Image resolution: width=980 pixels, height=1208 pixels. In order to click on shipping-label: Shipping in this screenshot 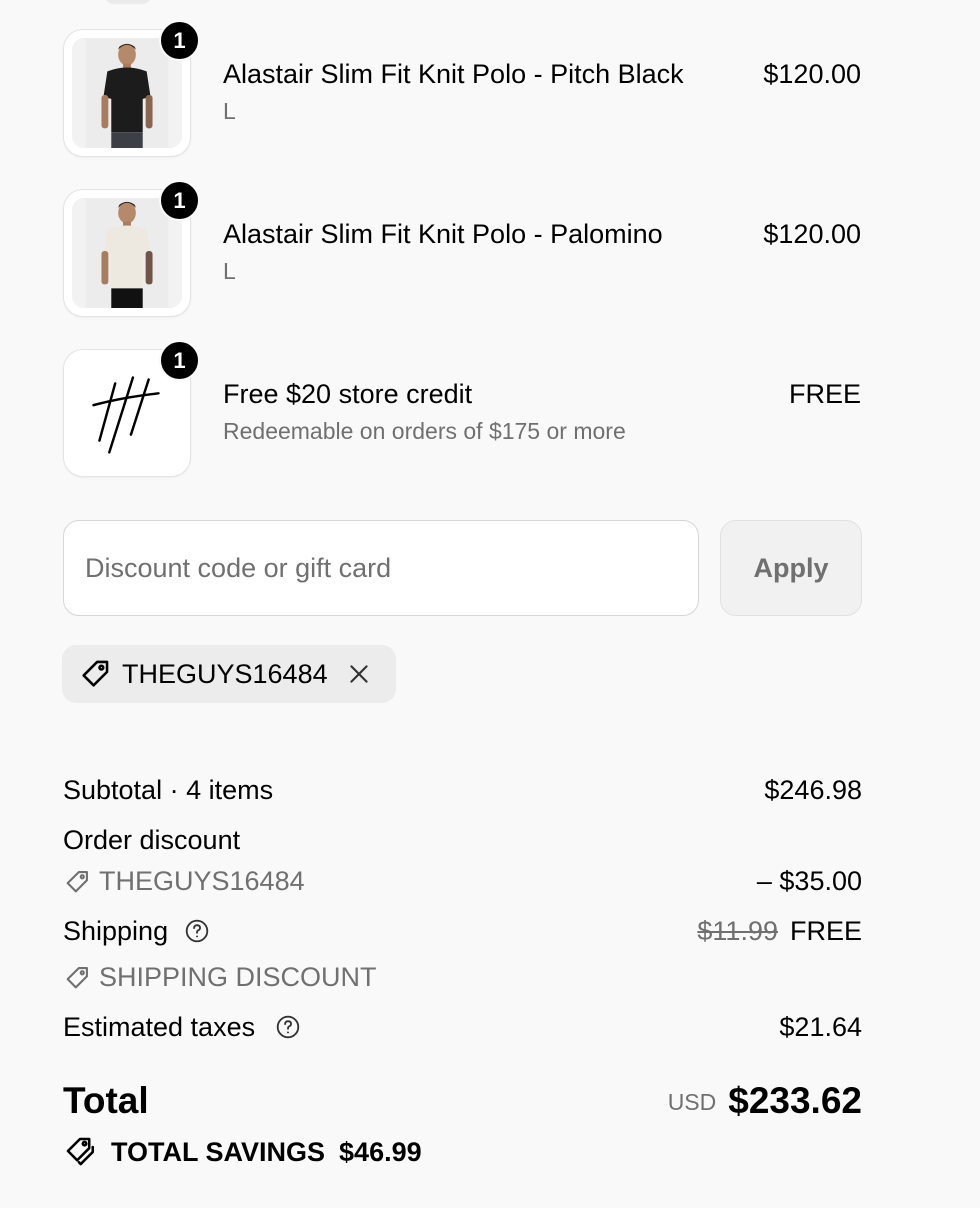, I will do `click(116, 931)`.